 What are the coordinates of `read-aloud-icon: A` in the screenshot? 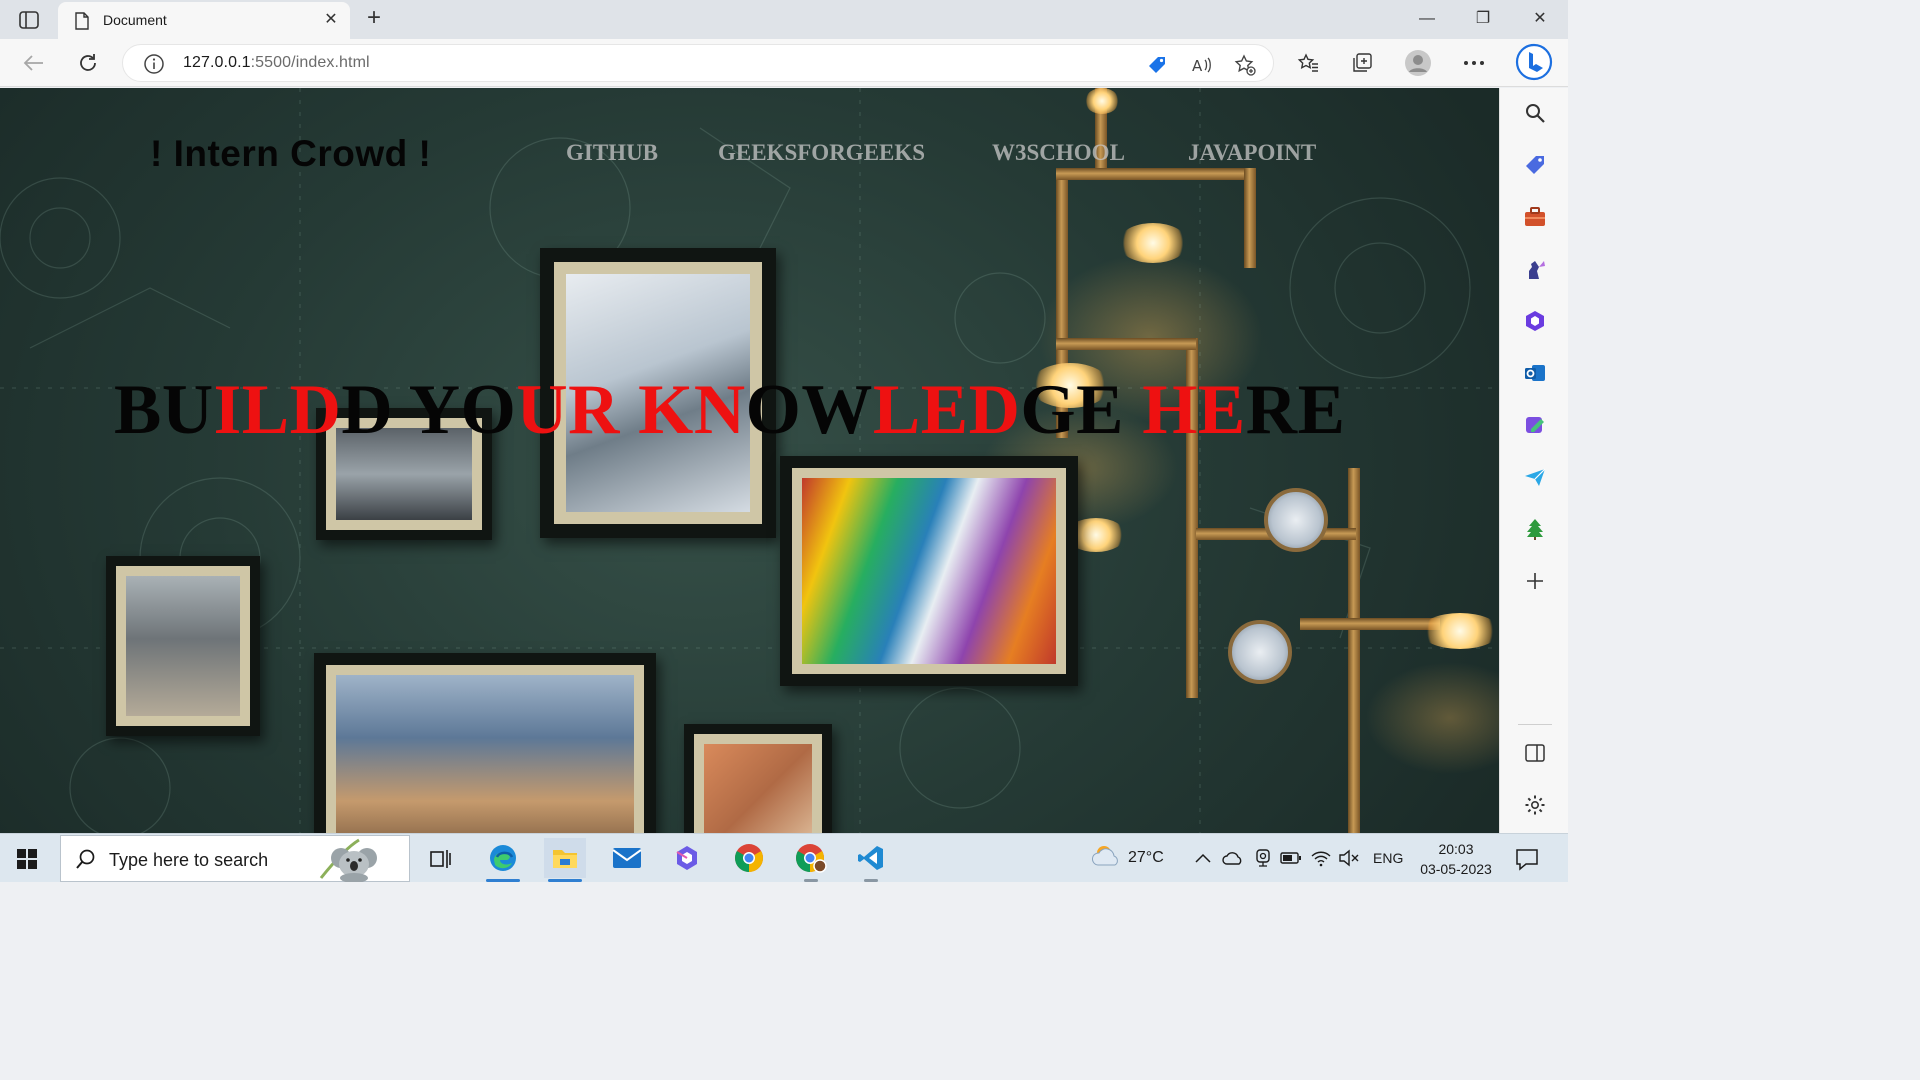 It's located at (1201, 65).